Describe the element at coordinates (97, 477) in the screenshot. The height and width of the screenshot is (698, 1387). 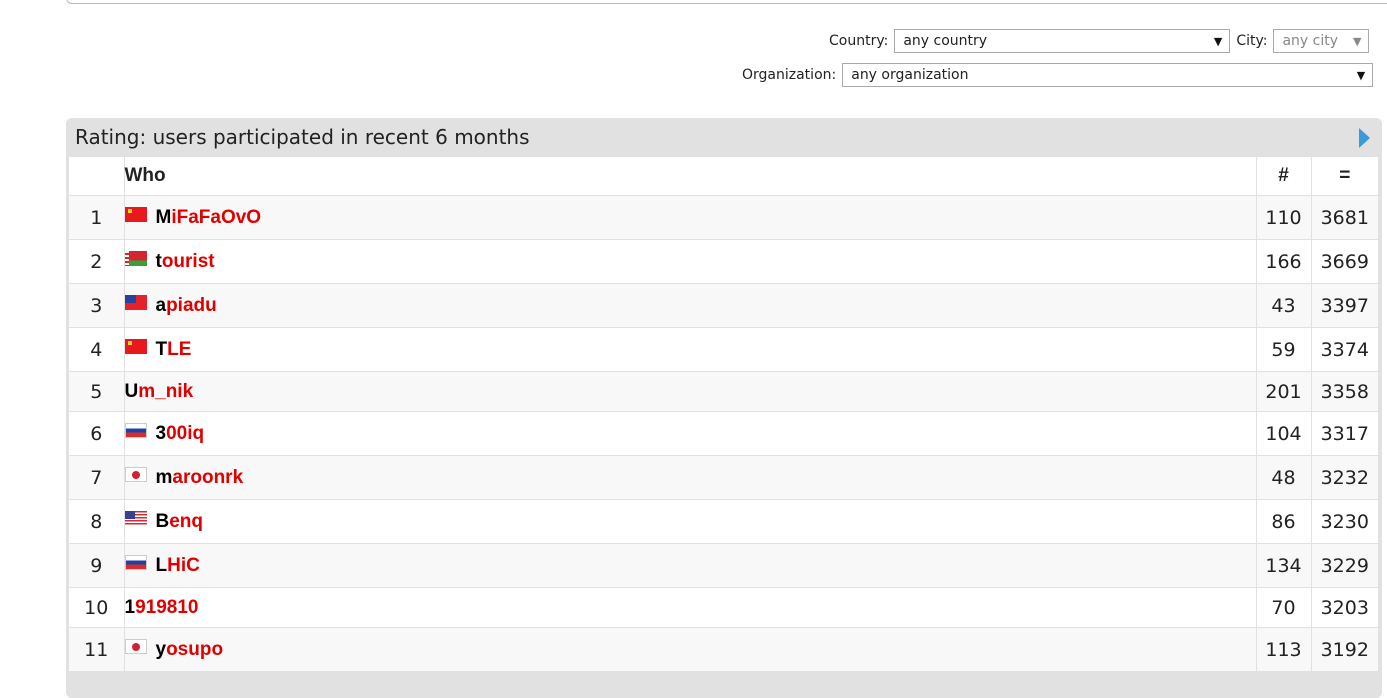
I see `rank-cell: 7` at that location.